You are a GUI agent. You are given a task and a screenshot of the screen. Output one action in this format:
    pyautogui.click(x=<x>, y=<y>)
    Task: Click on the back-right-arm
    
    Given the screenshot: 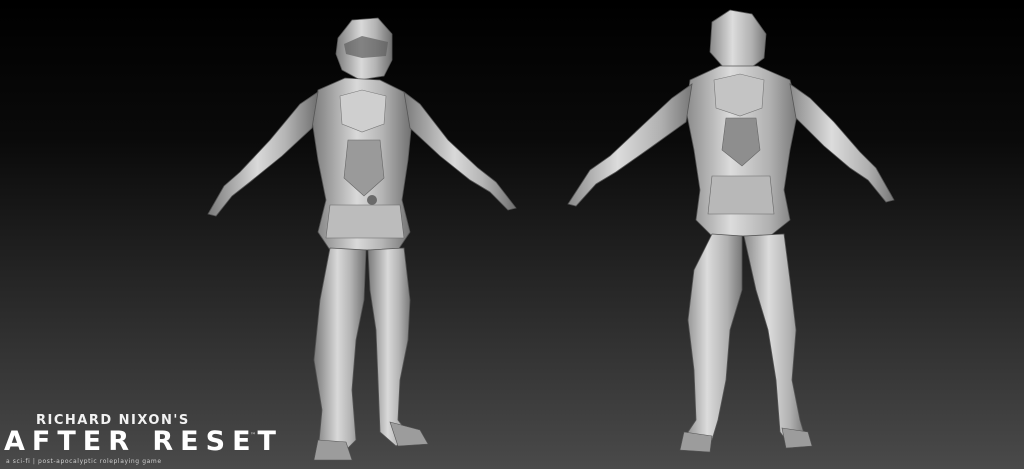 What is the action you would take?
    pyautogui.click(x=842, y=143)
    